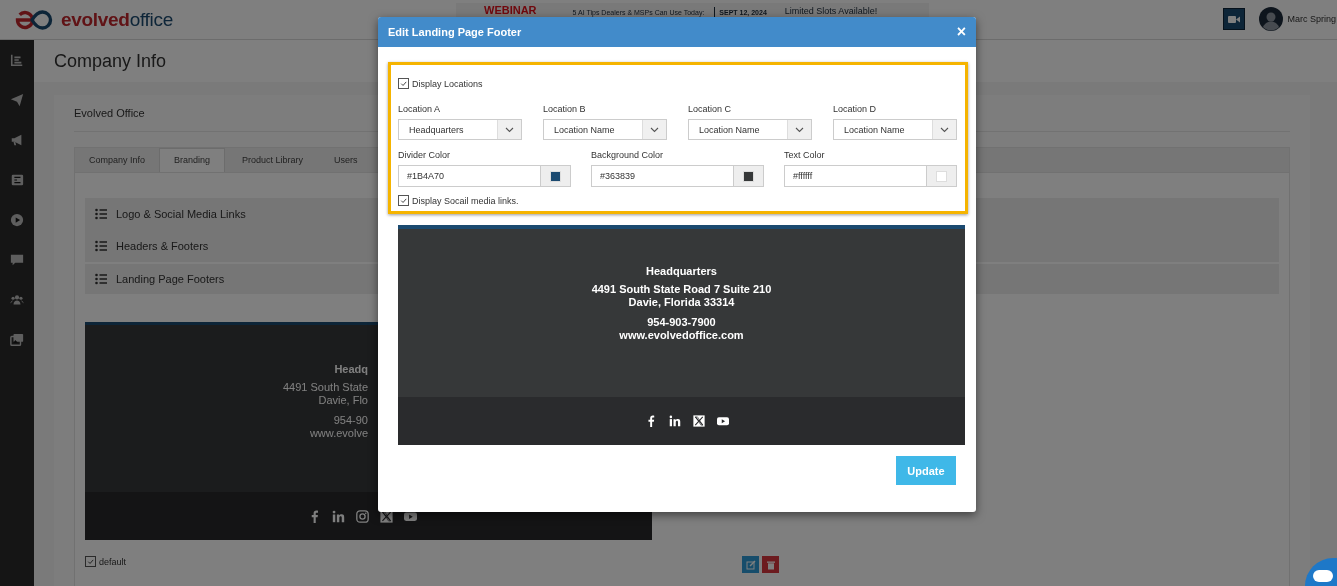  I want to click on footer-text: Davie, Flo, so click(342, 400).